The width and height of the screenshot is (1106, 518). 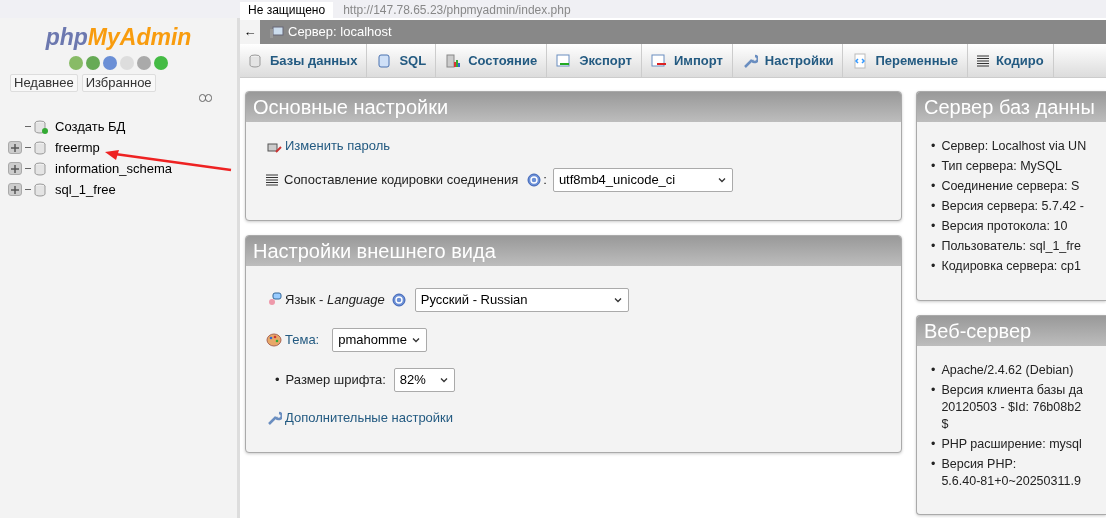 I want to click on info-item: Версия клиента базы да 20120503 - $Id: 76b08b2 $, so click(x=1012, y=407).